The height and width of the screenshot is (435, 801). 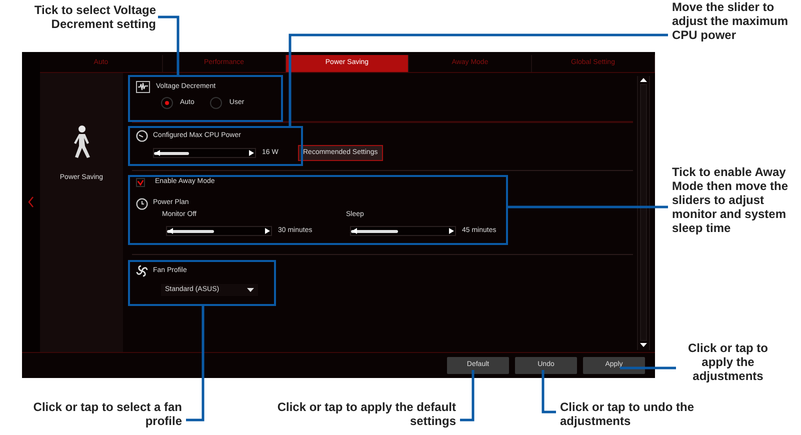 I want to click on scrollbar, so click(x=643, y=213).